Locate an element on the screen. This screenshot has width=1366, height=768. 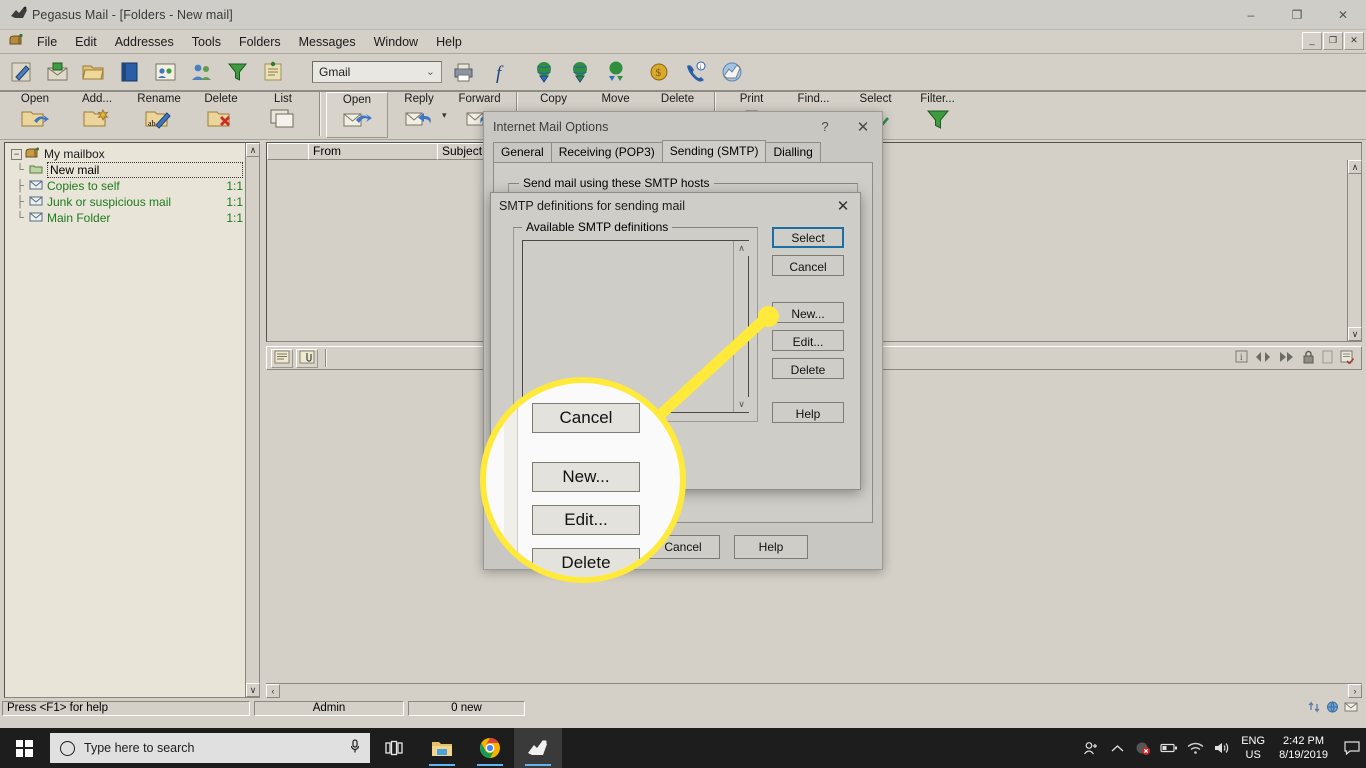
listbox-scrollbar: ∧ ∨ is located at coordinates (741, 326).